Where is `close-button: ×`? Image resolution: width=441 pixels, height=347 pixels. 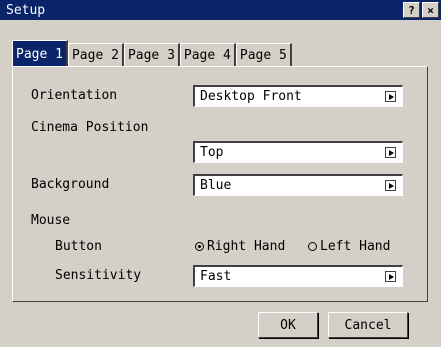
close-button: × is located at coordinates (430, 10).